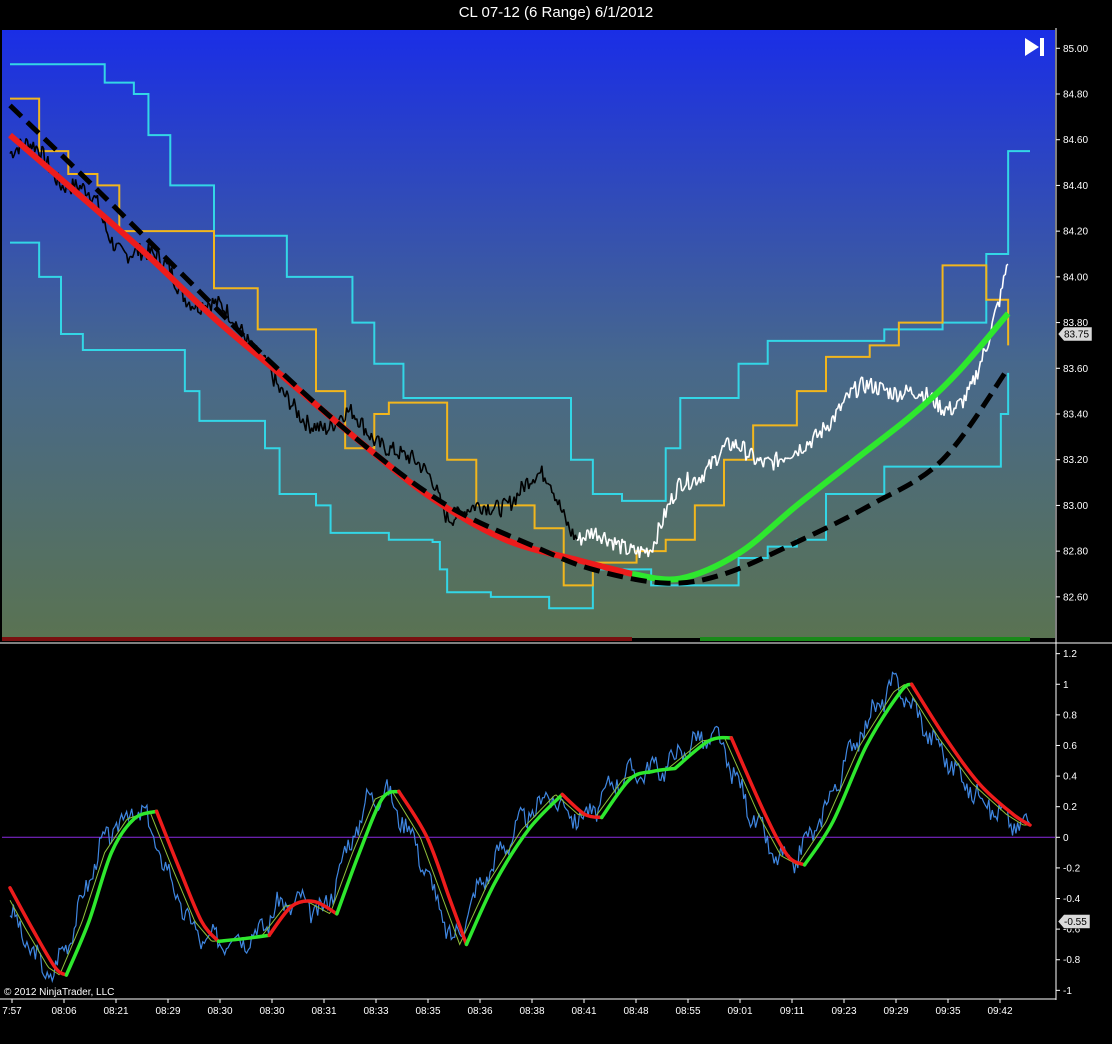 The height and width of the screenshot is (1044, 1112). Describe the element at coordinates (1075, 552) in the screenshot. I see `price-tick-label: 82.80` at that location.